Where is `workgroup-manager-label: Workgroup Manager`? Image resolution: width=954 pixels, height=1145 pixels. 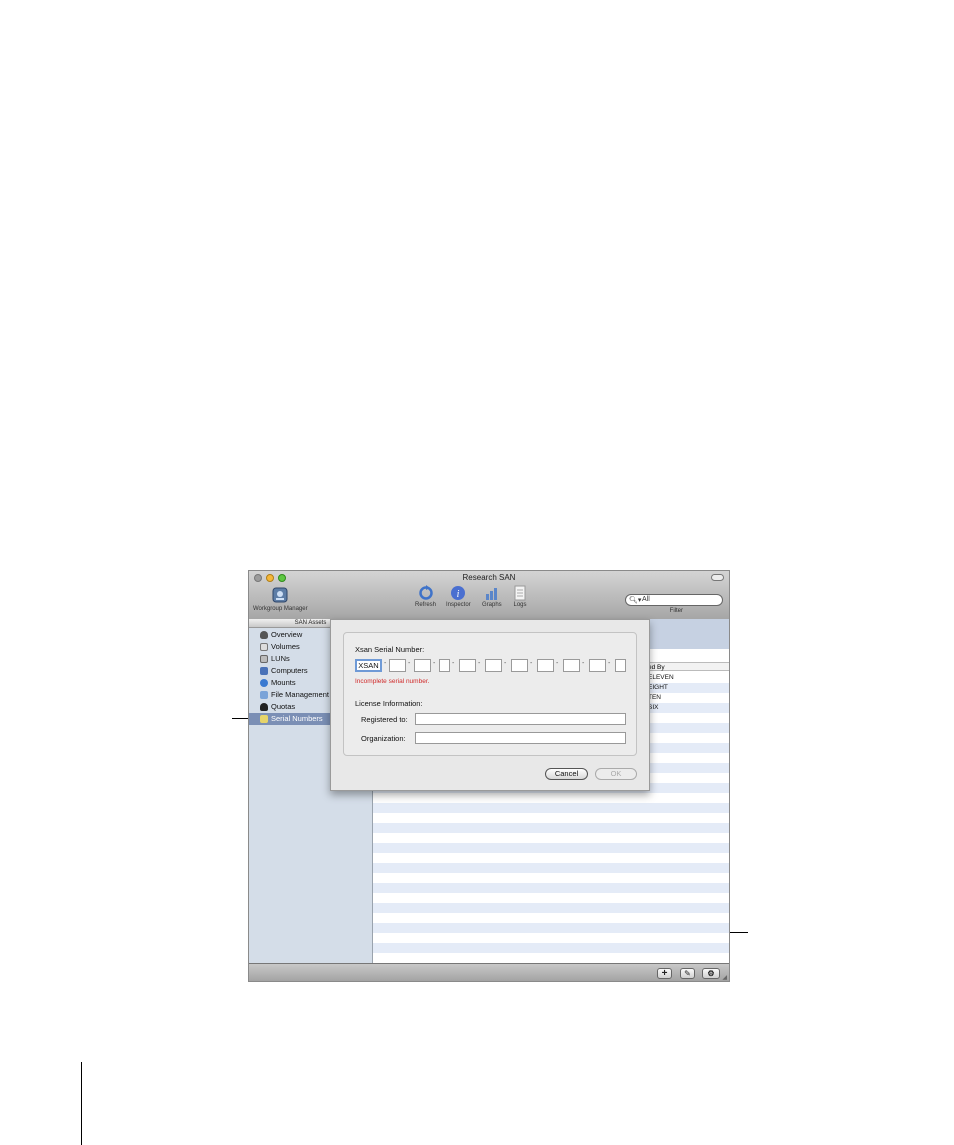 workgroup-manager-label: Workgroup Manager is located at coordinates (280, 609).